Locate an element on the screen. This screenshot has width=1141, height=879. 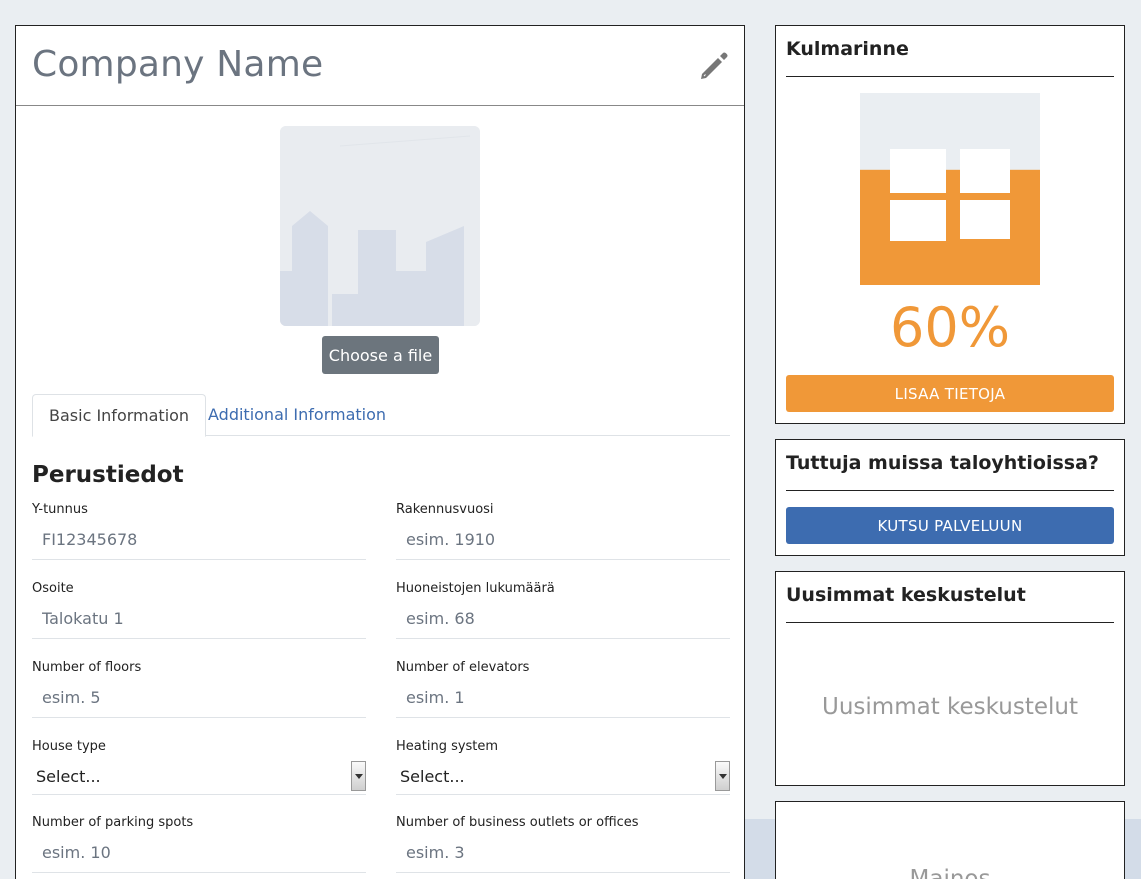
tab-basic-information: Basic Information is located at coordinates (119, 415).